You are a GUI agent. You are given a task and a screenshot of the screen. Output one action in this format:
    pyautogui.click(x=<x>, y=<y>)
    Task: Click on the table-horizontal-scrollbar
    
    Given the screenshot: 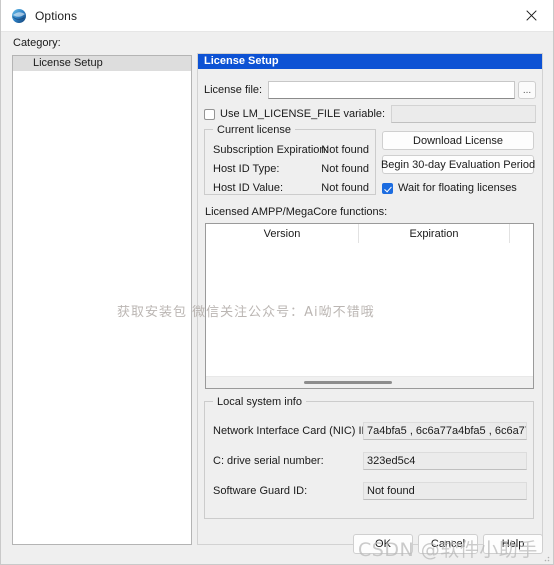 What is the action you would take?
    pyautogui.click(x=369, y=382)
    